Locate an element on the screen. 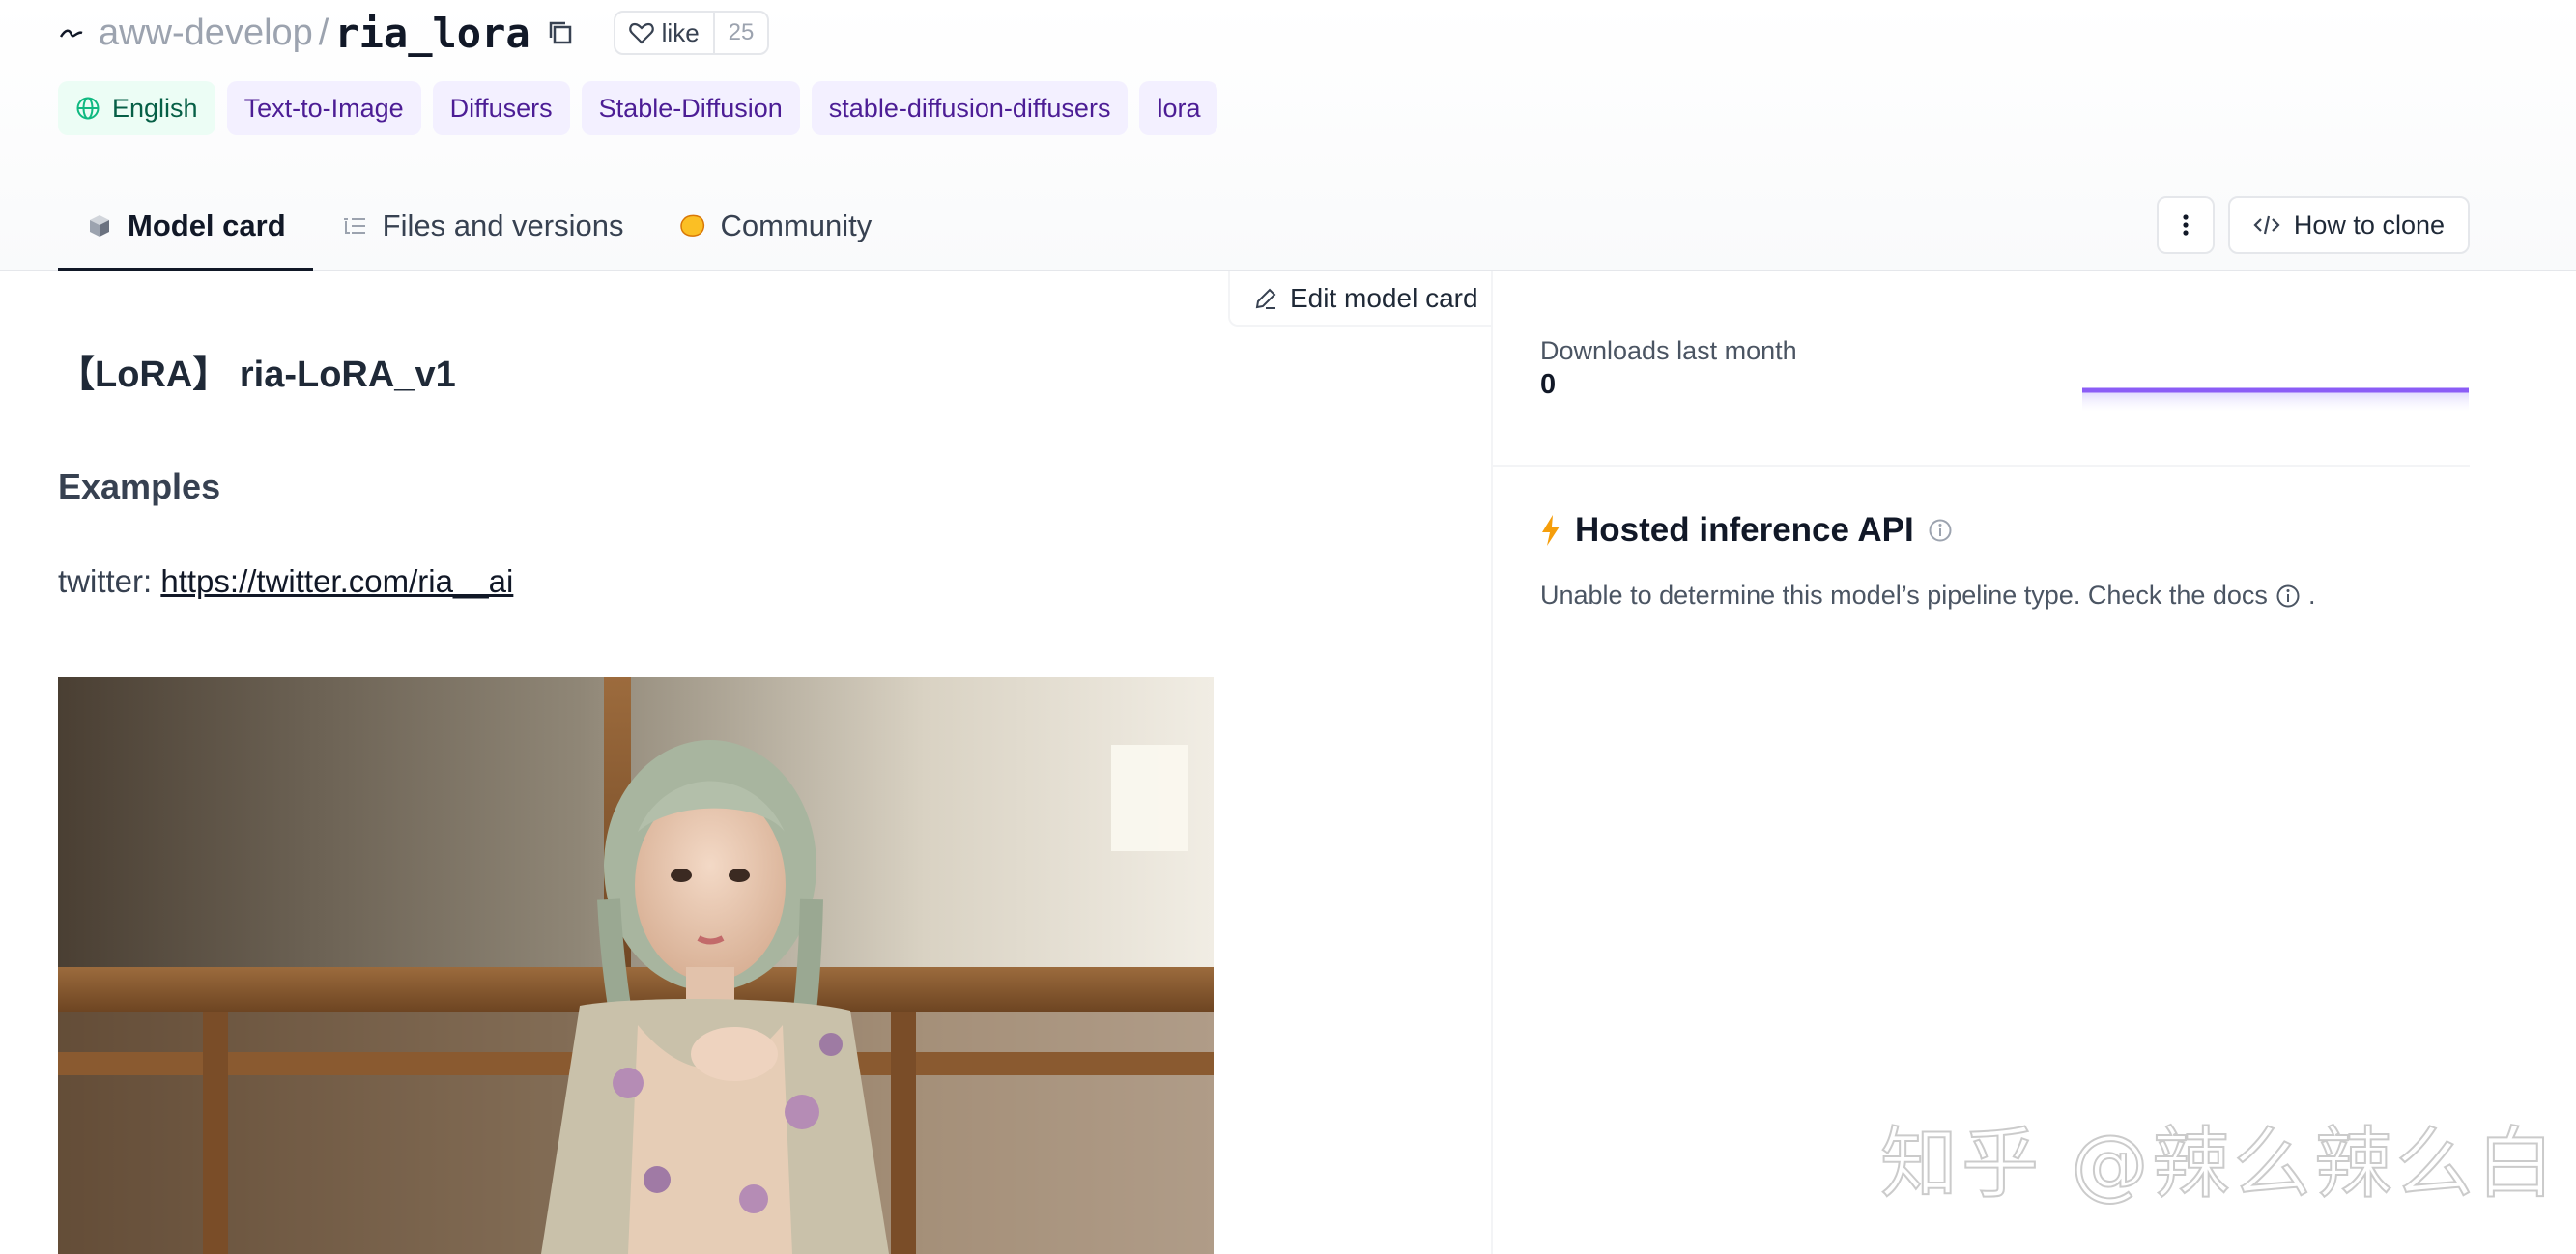 This screenshot has width=2576, height=1254. how-to-clone-button: How to clone is located at coordinates (2349, 225).